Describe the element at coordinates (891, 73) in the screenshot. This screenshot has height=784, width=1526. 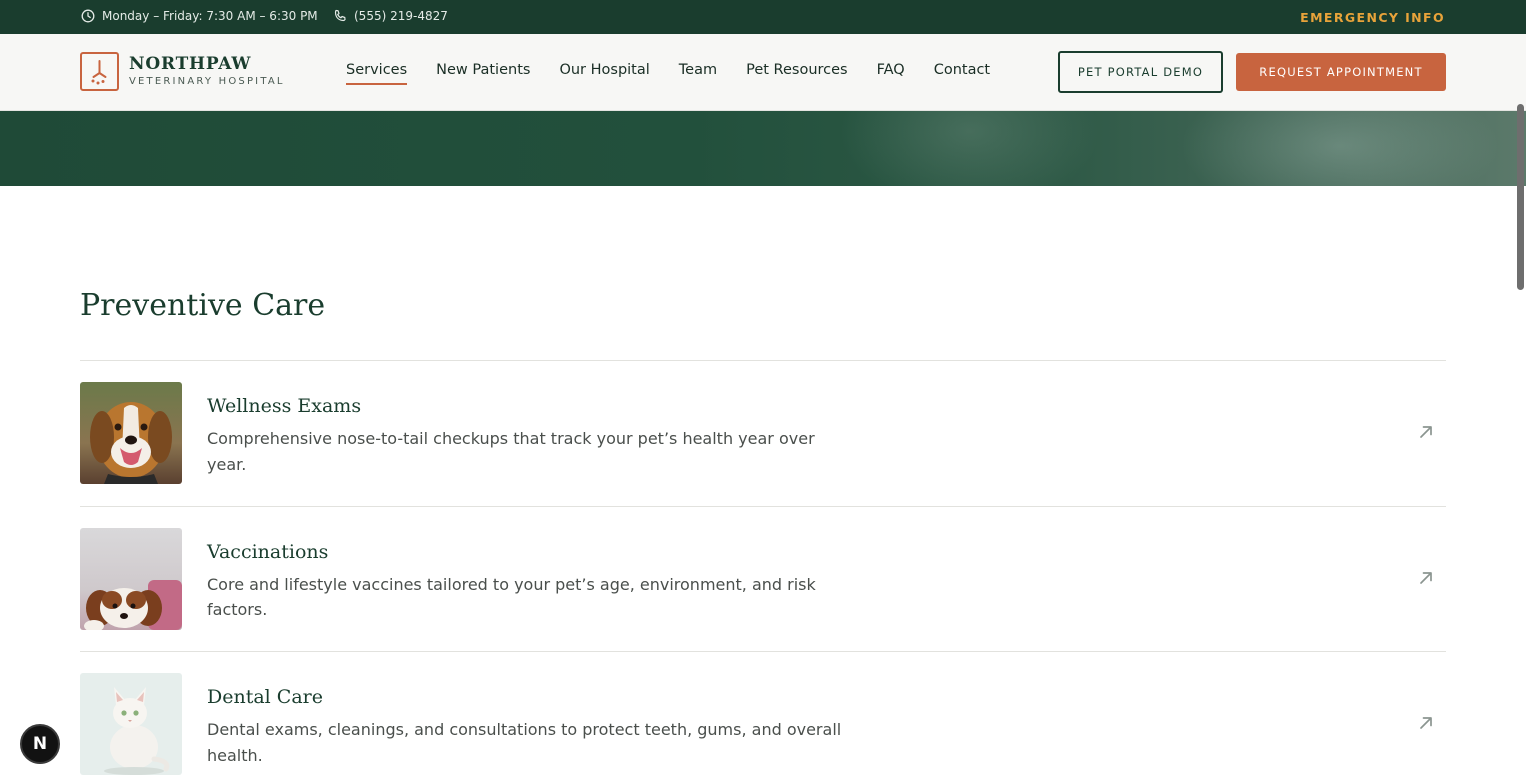
I see `nav-faq: FAQ` at that location.